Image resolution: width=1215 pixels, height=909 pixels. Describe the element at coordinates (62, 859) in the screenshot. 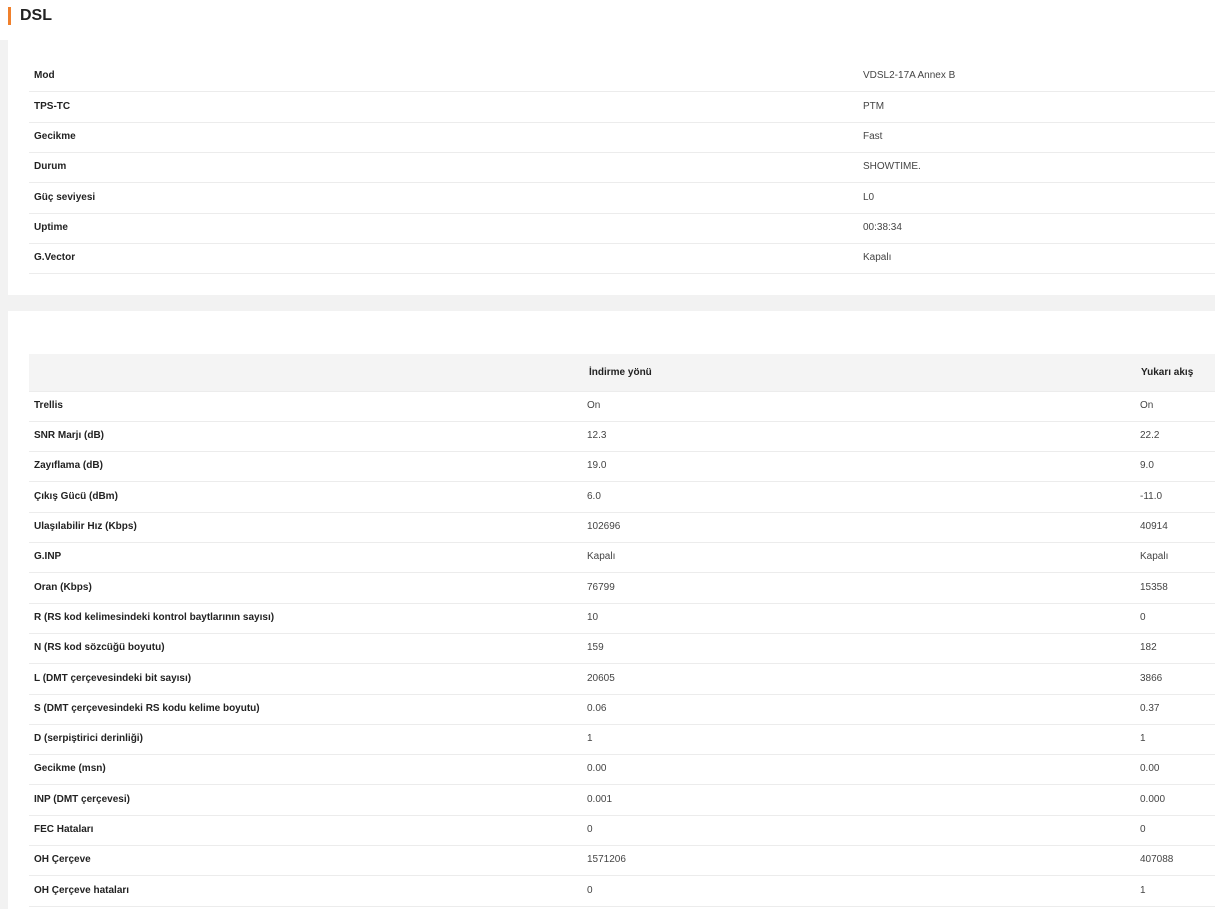

I see `row-label: OH Çerçeve` at that location.